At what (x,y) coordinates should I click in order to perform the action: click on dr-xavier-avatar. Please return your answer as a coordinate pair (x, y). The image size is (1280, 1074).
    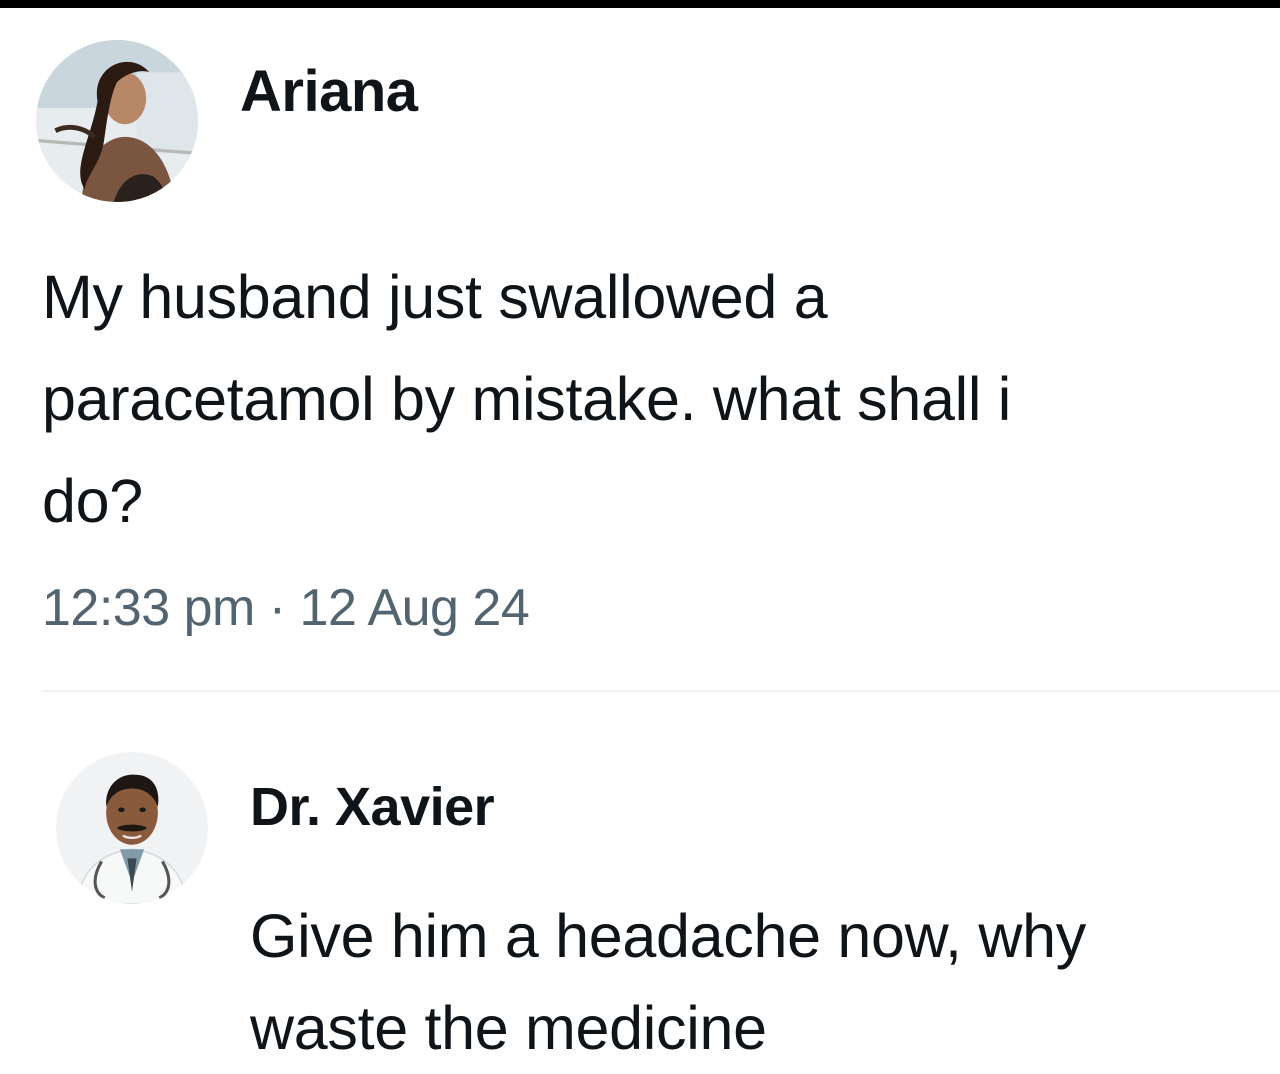
    Looking at the image, I should click on (132, 828).